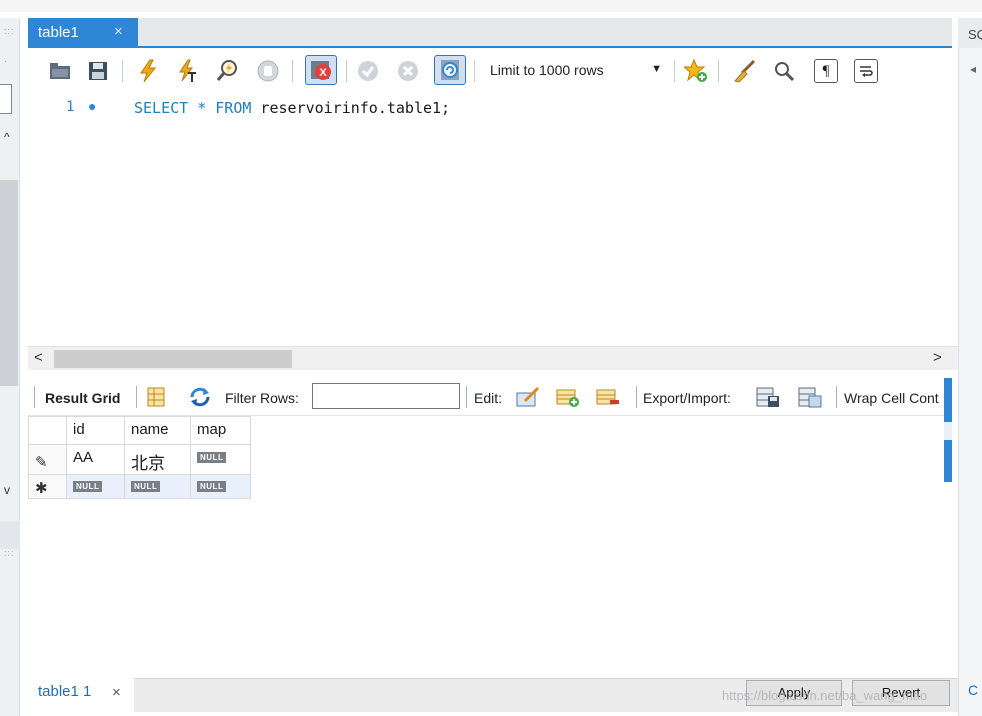 This screenshot has width=982, height=716. I want to click on column-header-map: map, so click(220, 430).